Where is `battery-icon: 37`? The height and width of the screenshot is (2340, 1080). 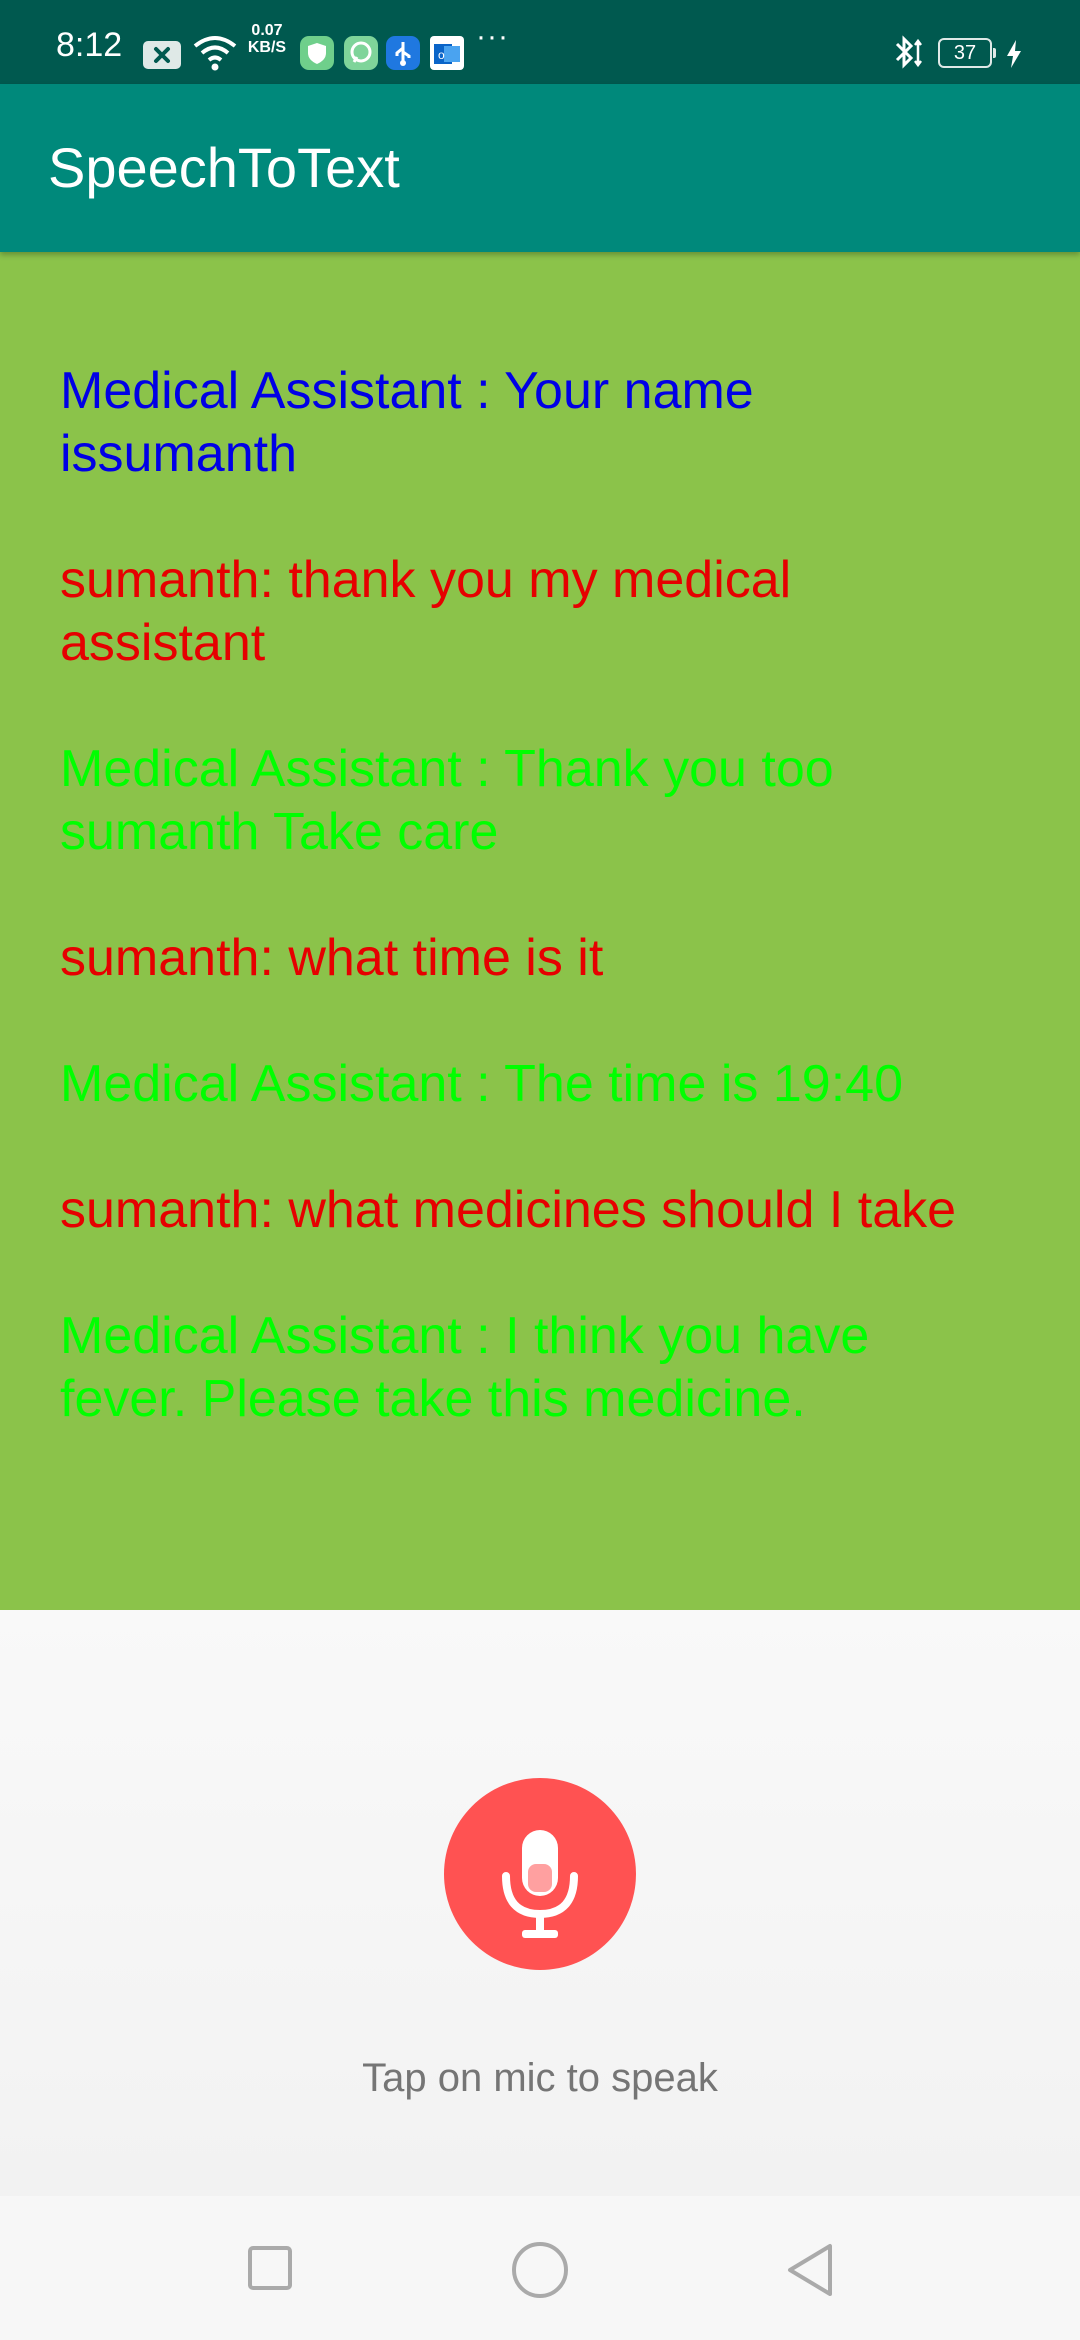 battery-icon: 37 is located at coordinates (967, 53).